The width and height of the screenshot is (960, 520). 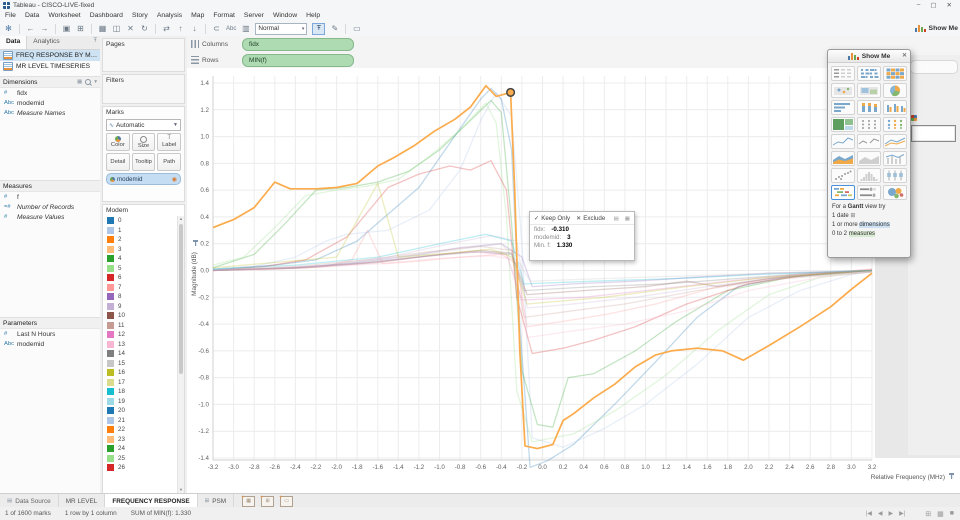 I want to click on showme-tile-area-discrete, so click(x=869, y=158).